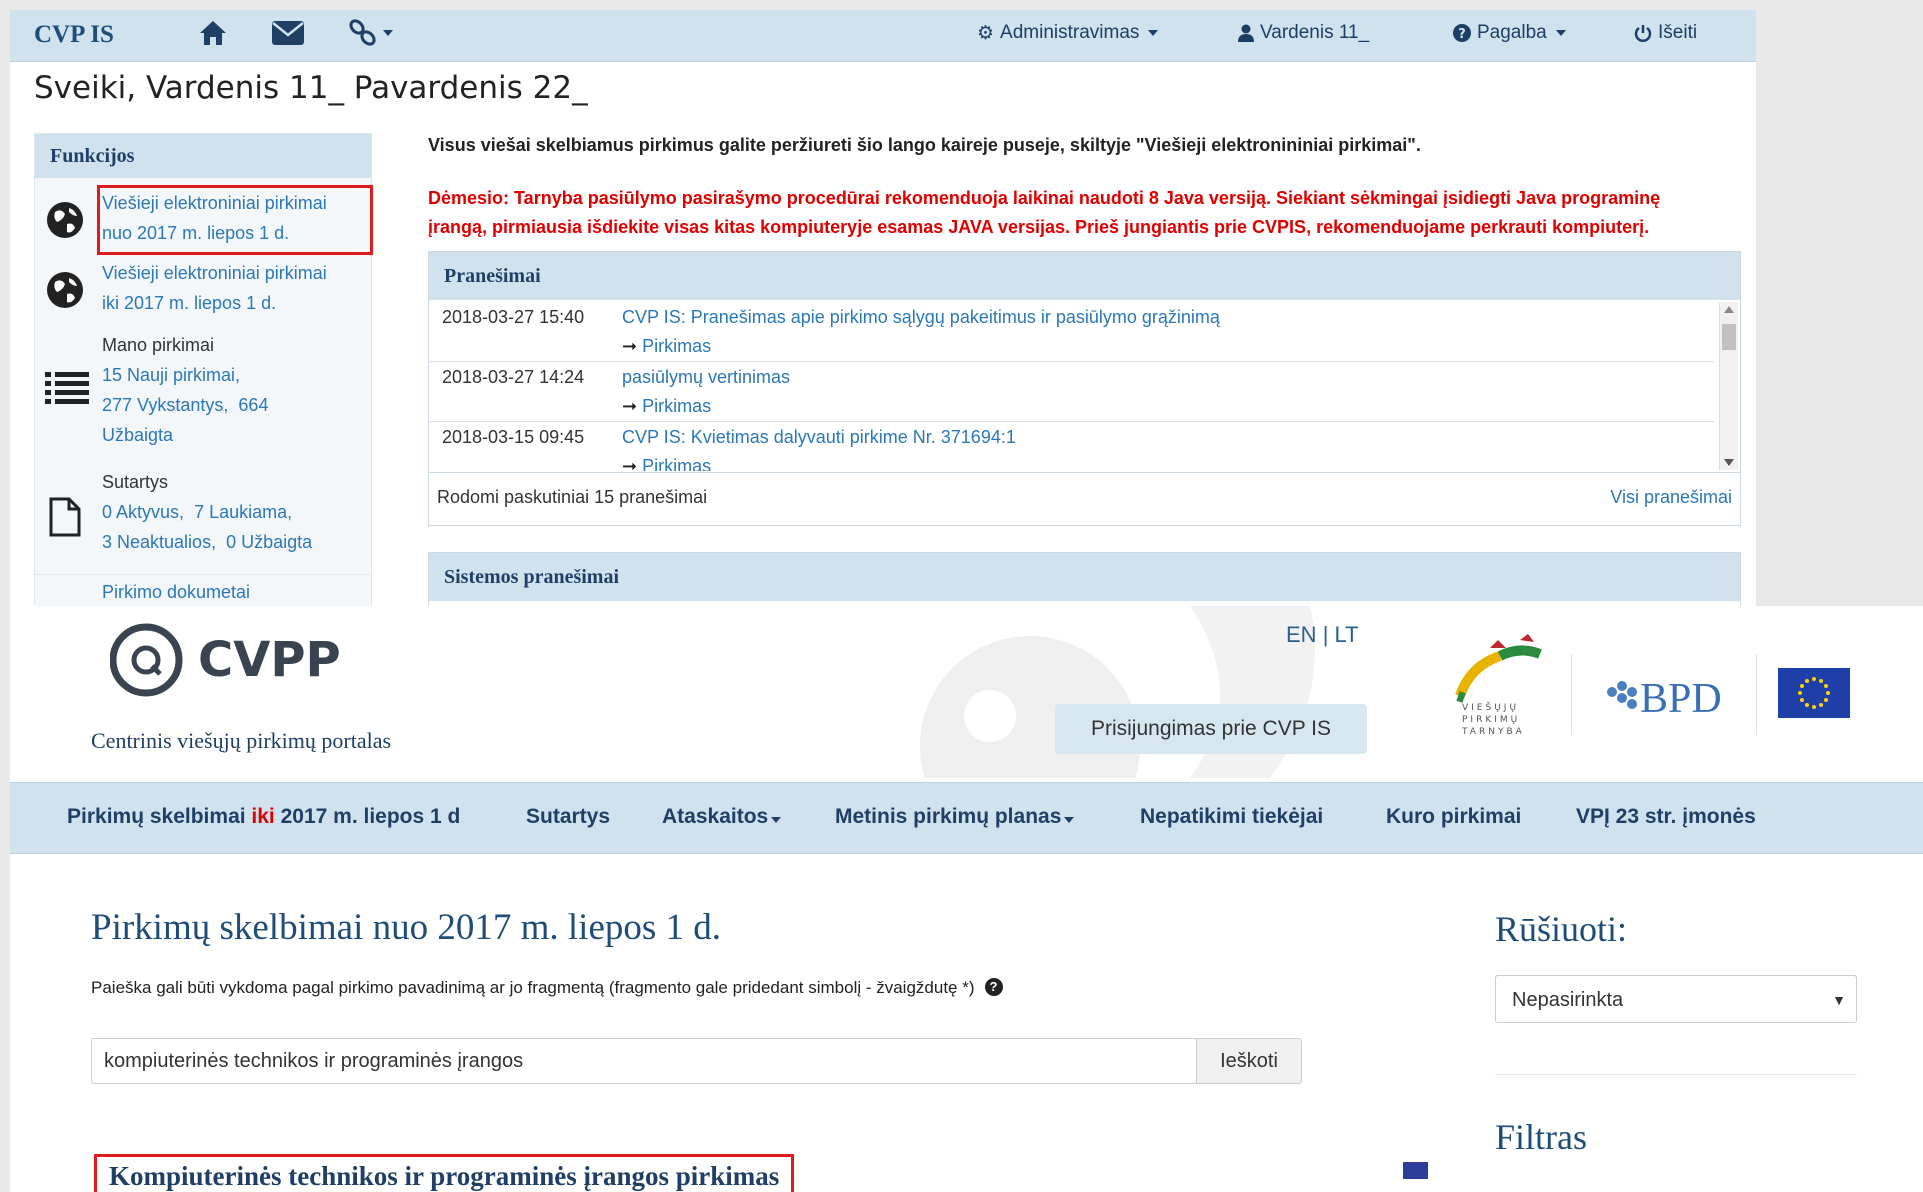  What do you see at coordinates (159, 542) in the screenshot?
I see `irrelevant-contracts-link: 3 Neaktualios,` at bounding box center [159, 542].